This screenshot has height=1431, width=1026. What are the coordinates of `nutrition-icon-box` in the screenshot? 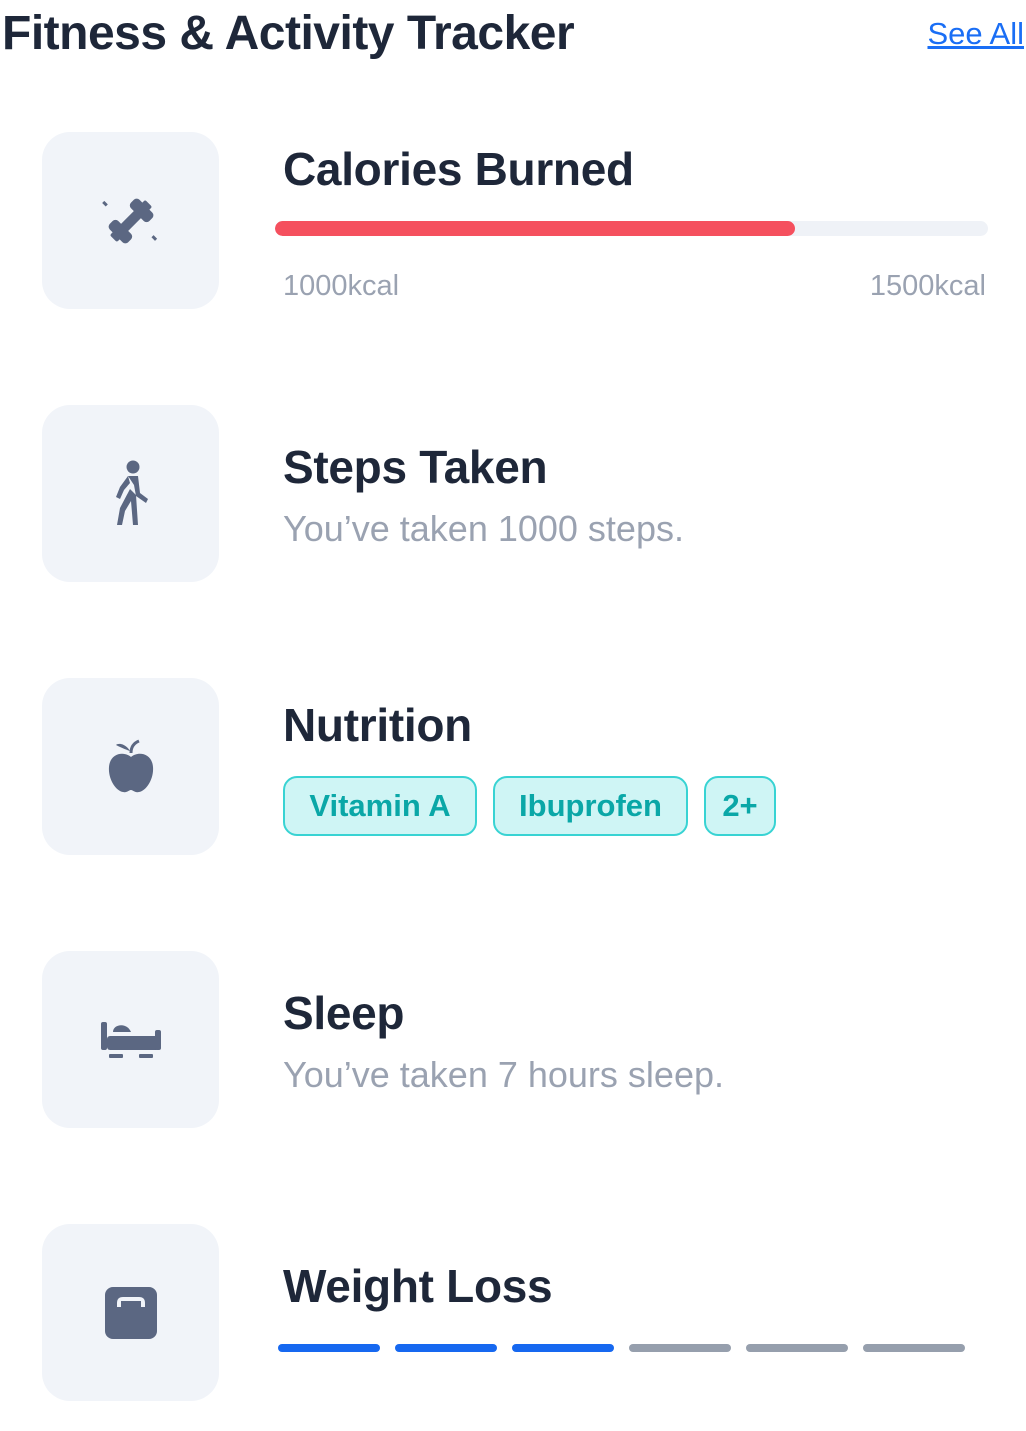 It's located at (130, 766).